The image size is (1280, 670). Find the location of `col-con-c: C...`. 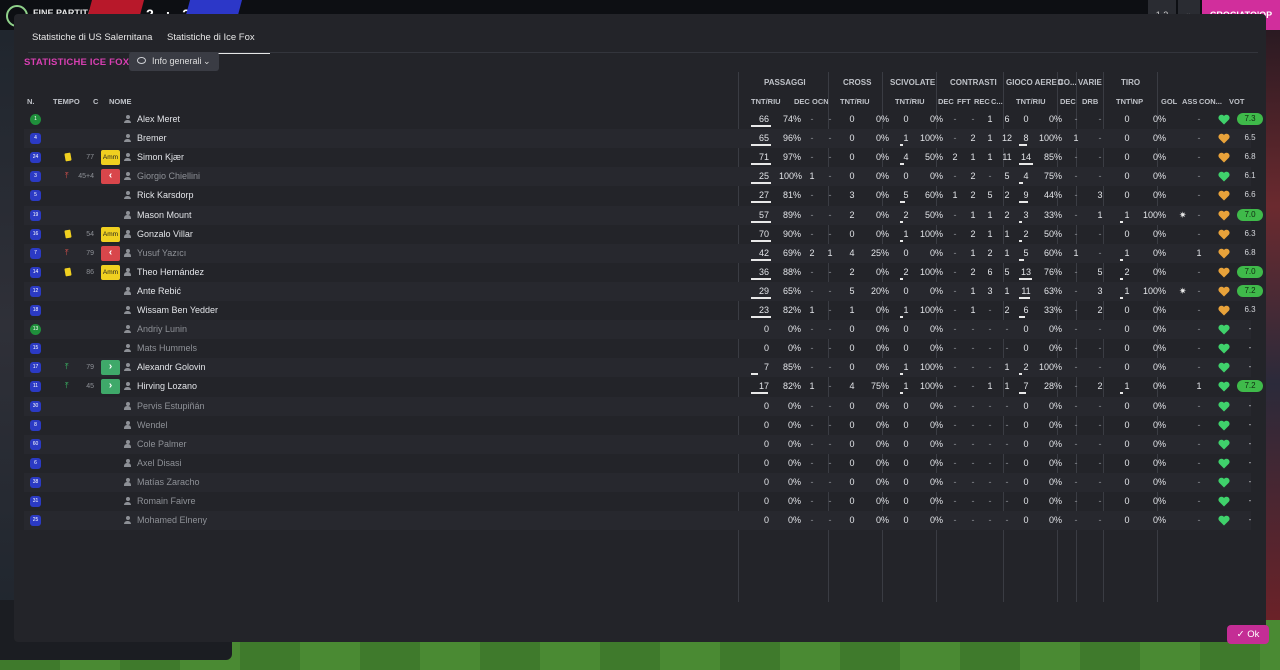

col-con-c: C... is located at coordinates (997, 101).